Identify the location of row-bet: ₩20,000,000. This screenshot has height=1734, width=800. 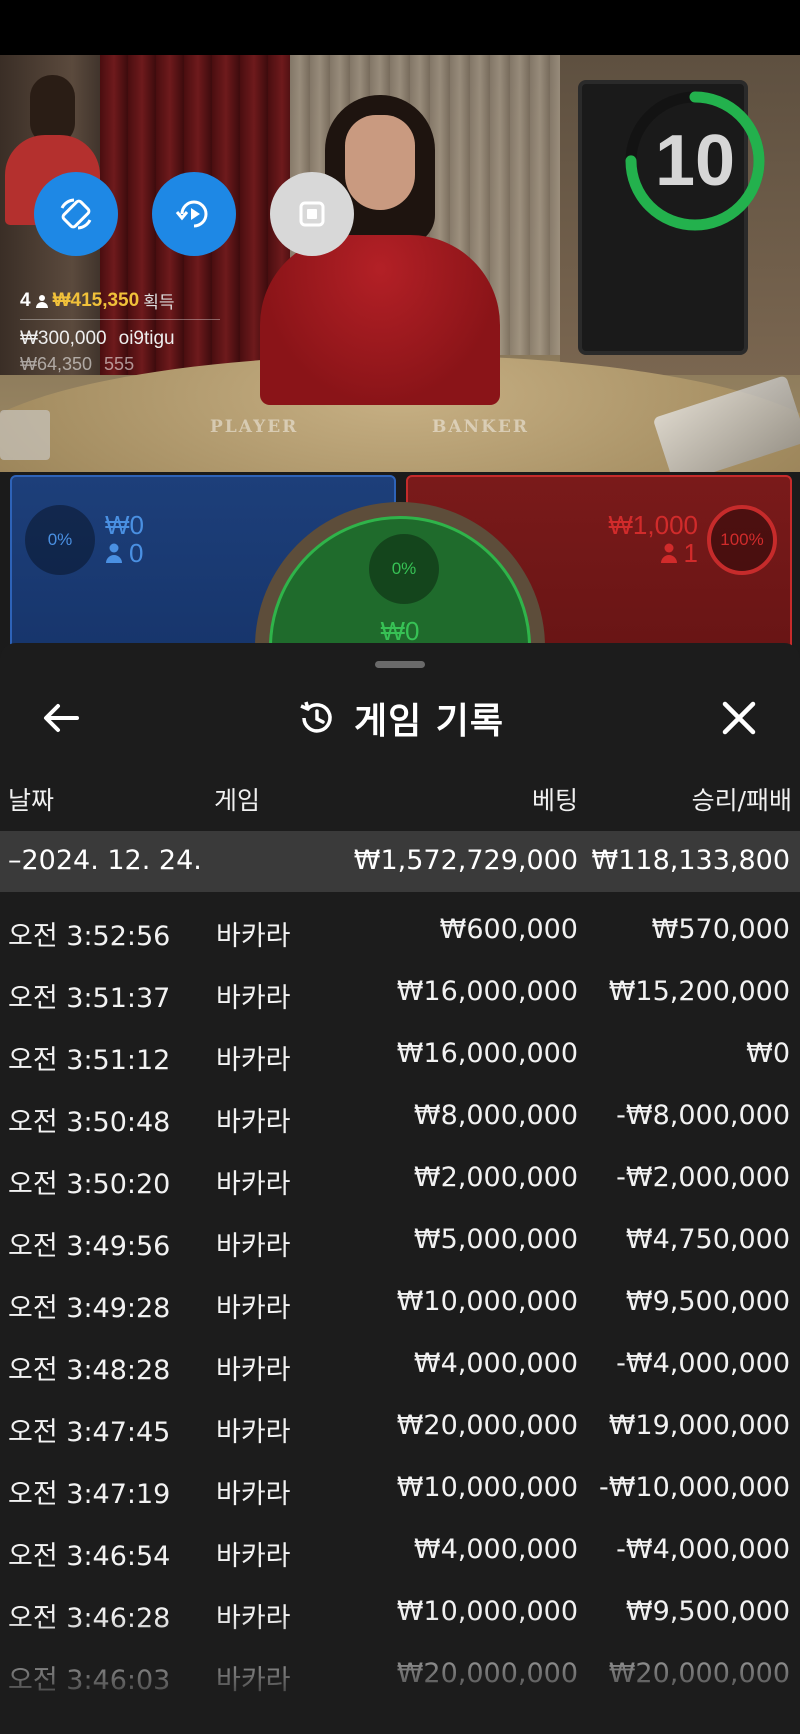
(487, 1425).